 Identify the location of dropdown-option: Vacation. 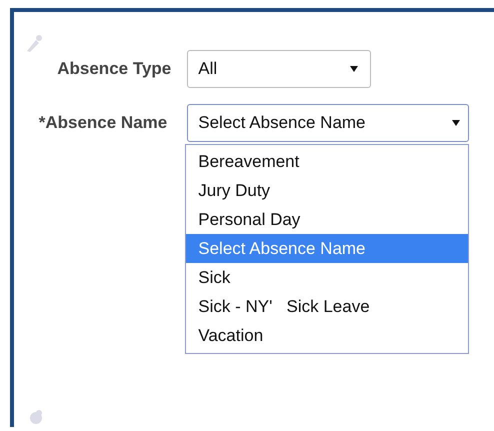
(327, 335).